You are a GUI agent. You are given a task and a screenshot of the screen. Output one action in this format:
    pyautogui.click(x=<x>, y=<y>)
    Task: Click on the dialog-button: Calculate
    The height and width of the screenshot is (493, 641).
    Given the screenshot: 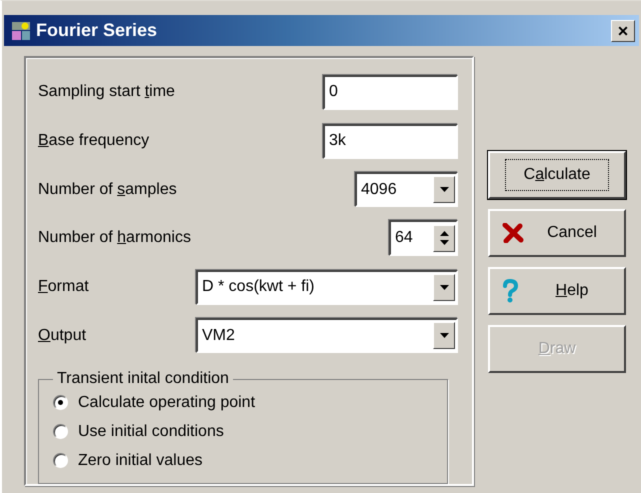 What is the action you would take?
    pyautogui.click(x=557, y=175)
    